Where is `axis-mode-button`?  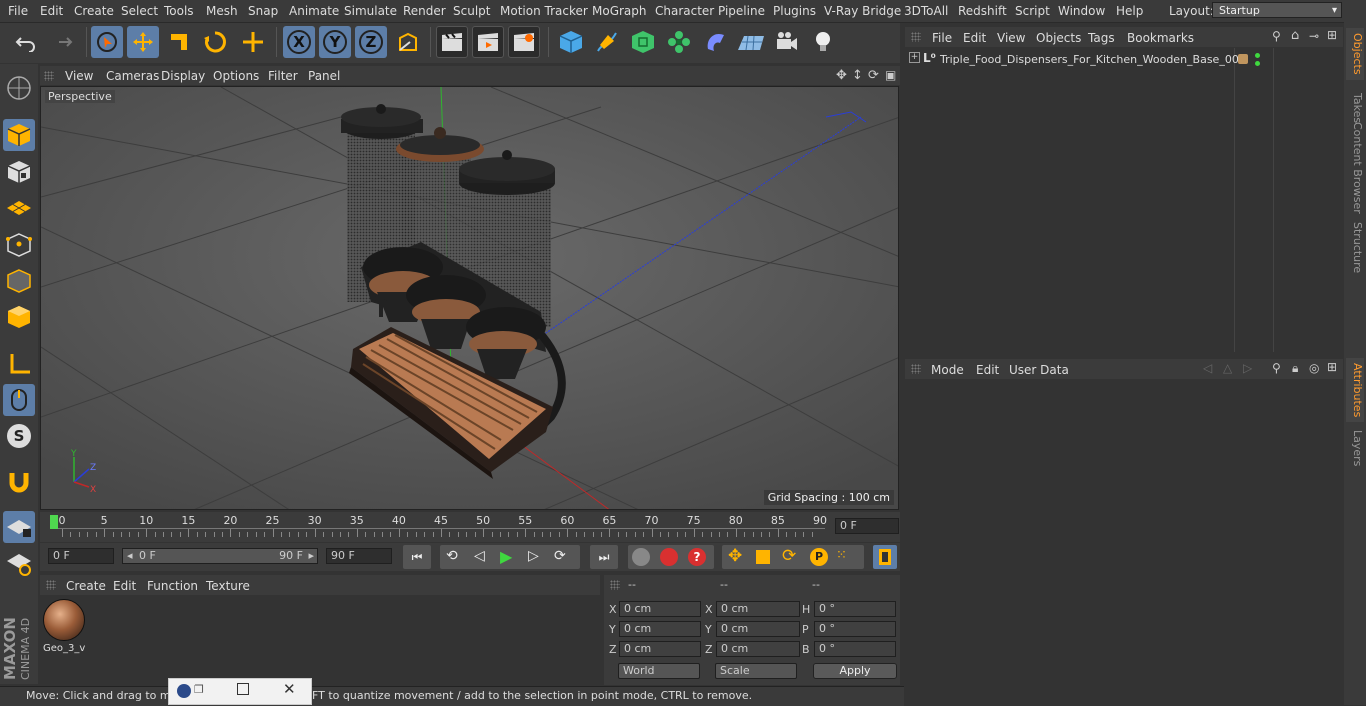
axis-mode-button is located at coordinates (19, 364).